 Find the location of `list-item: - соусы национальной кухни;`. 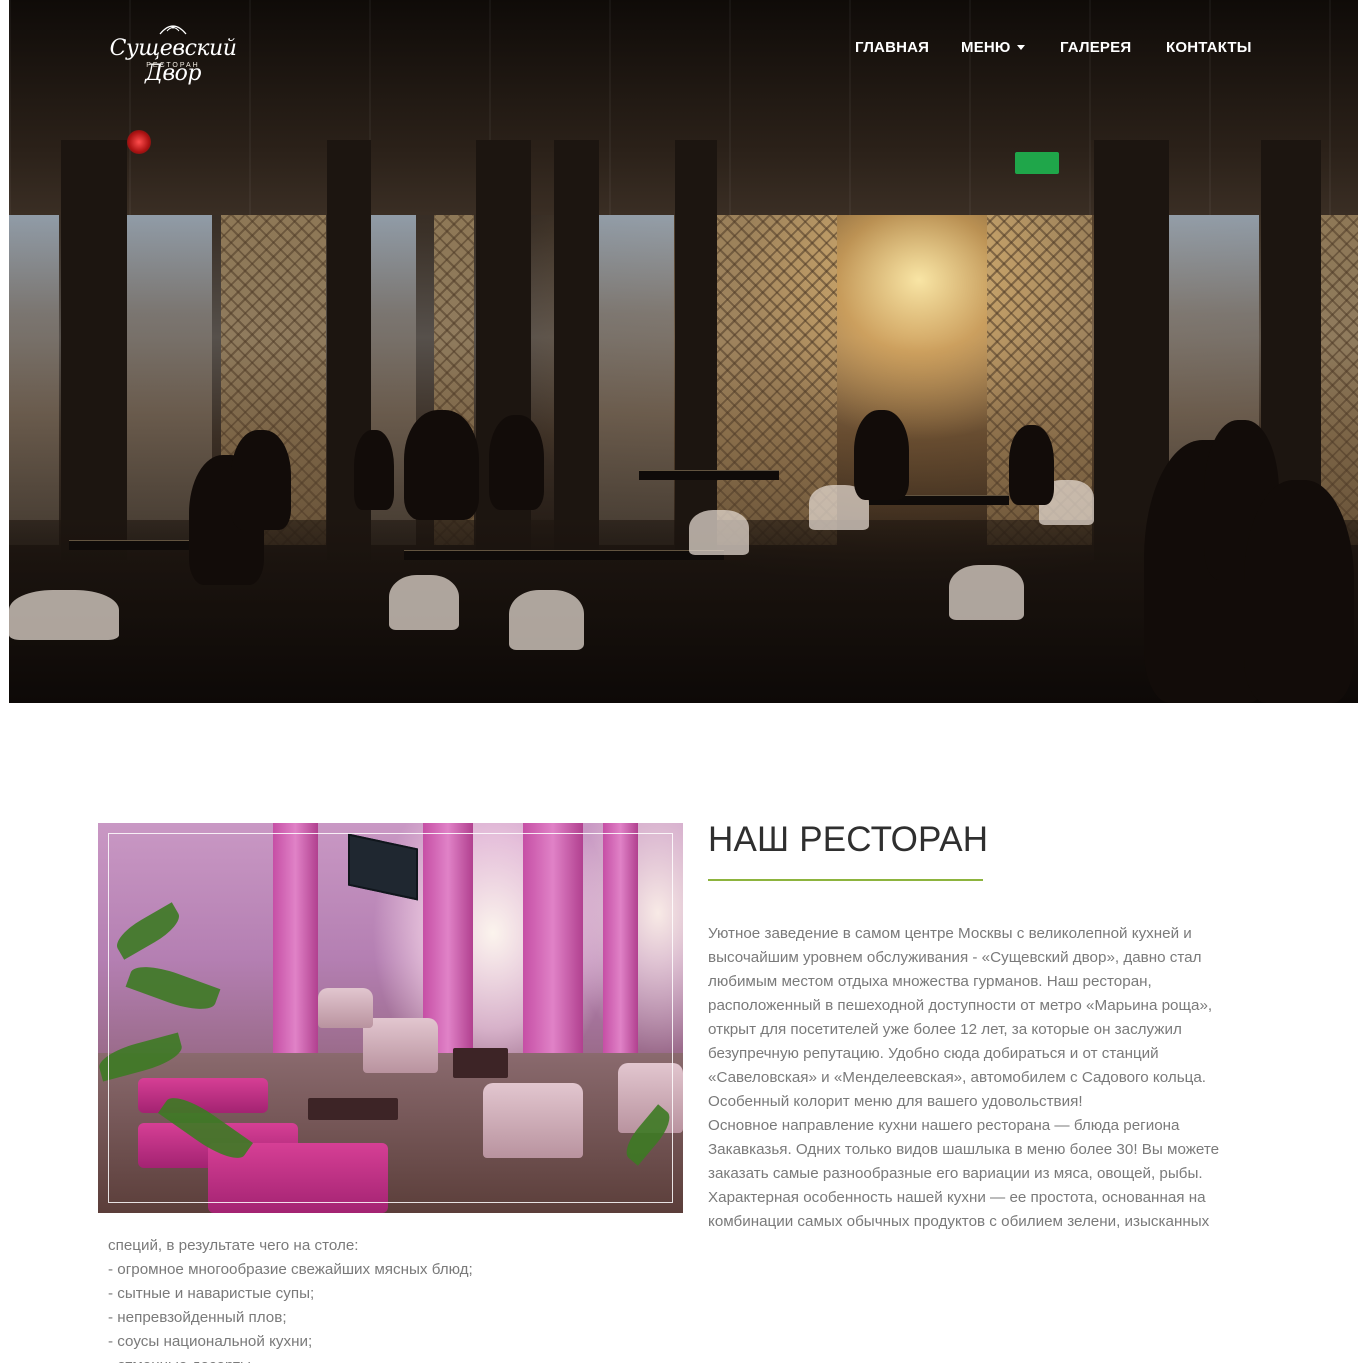

list-item: - соусы национальной кухни; is located at coordinates (210, 1341).